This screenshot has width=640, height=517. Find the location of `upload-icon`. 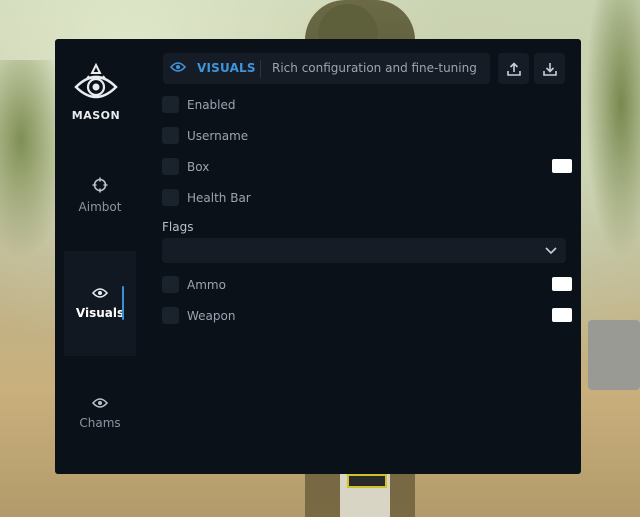

upload-icon is located at coordinates (513, 68).